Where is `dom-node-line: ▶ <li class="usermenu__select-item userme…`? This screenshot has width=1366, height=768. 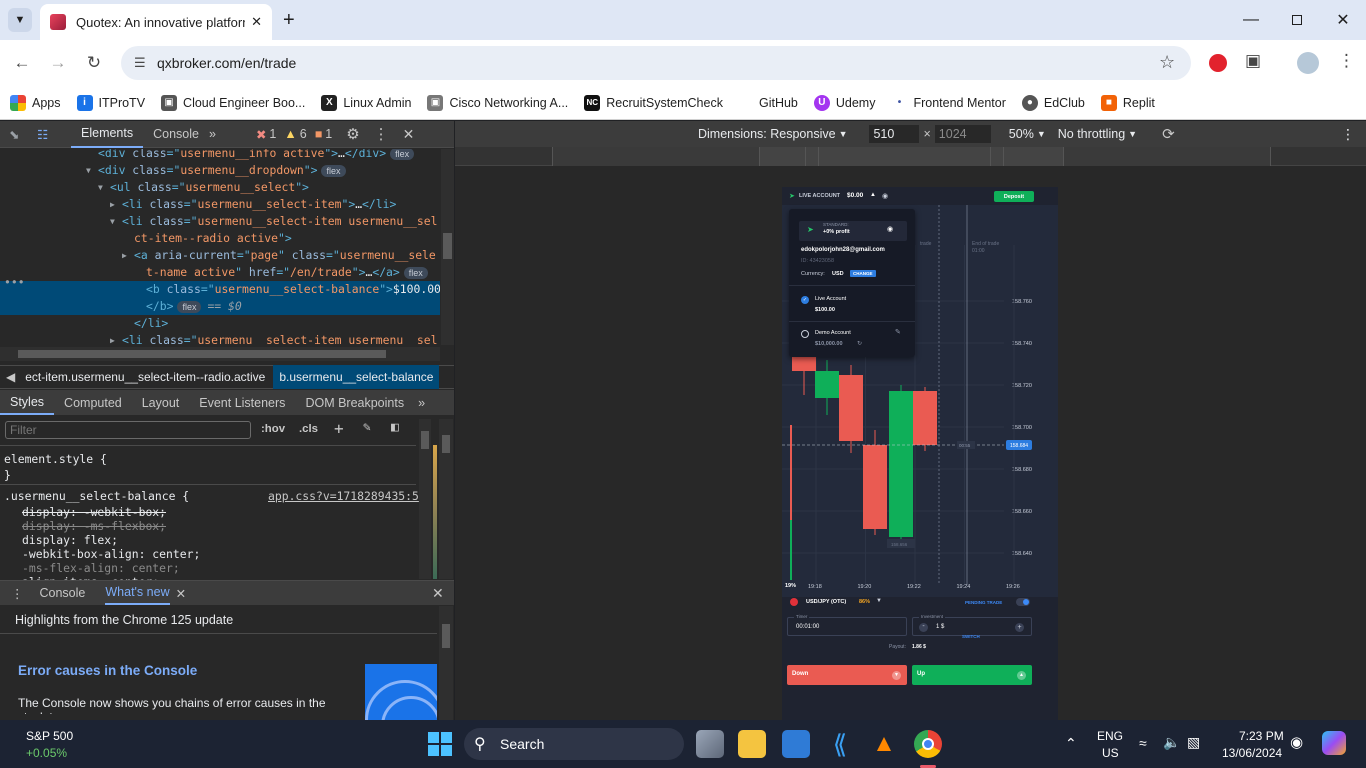 dom-node-line: ▶ <li class="usermenu__select-item userme… is located at coordinates (273, 338).